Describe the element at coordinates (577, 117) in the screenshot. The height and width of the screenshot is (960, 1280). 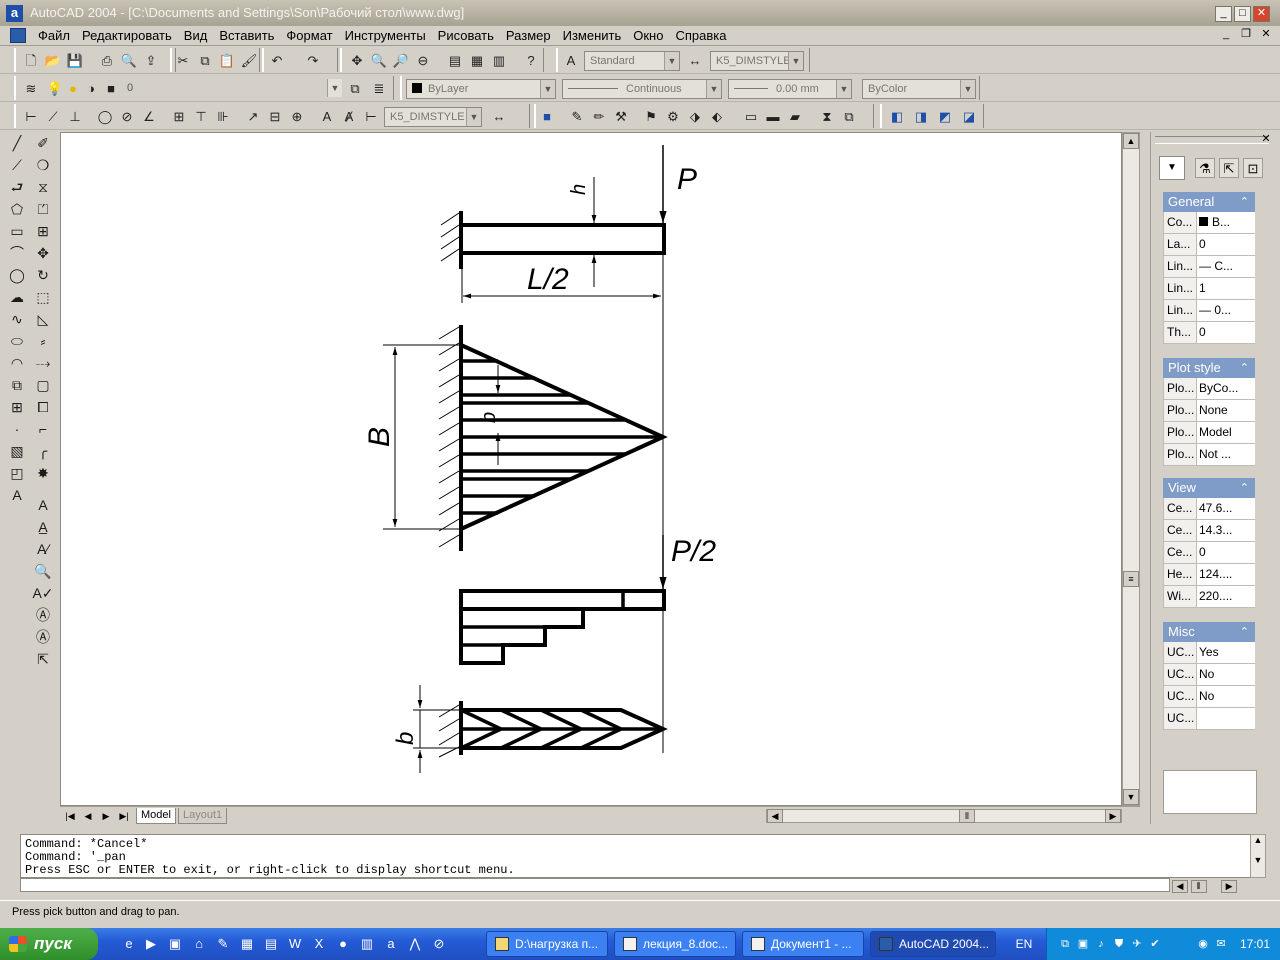
I see `properties-edit-icon: ✎` at that location.